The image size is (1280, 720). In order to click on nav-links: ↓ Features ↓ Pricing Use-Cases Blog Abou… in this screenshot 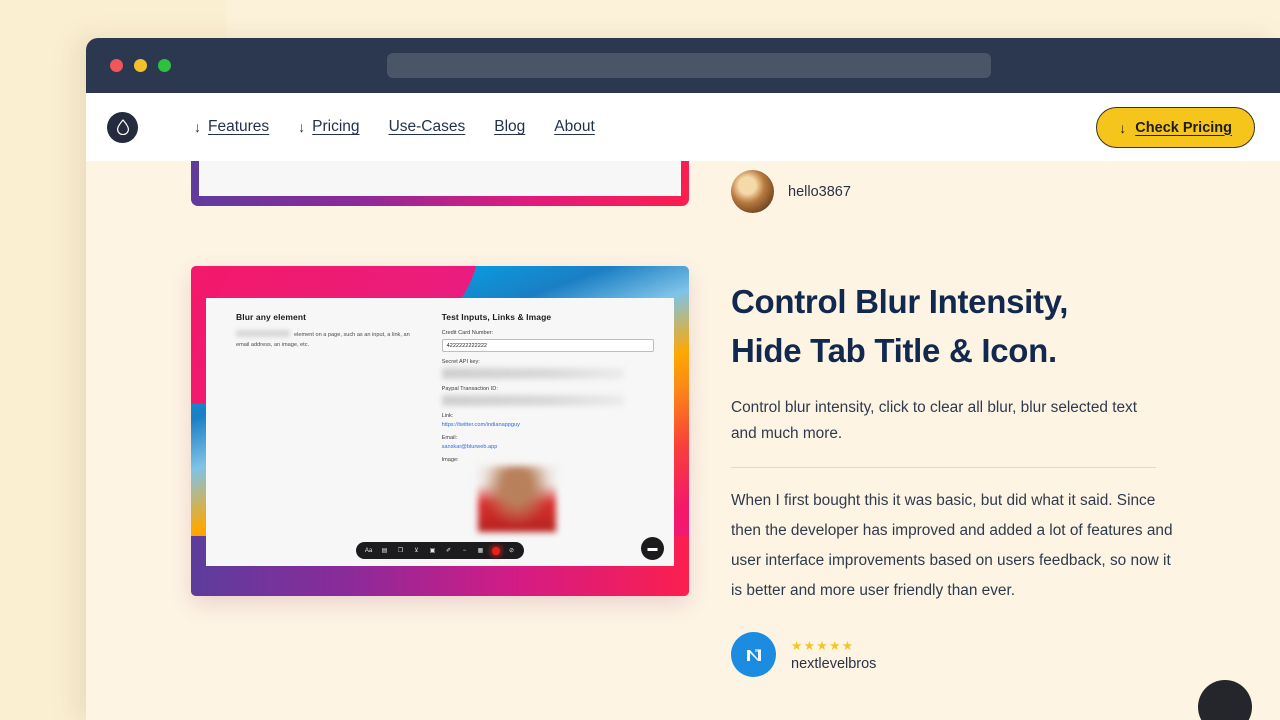, I will do `click(394, 127)`.